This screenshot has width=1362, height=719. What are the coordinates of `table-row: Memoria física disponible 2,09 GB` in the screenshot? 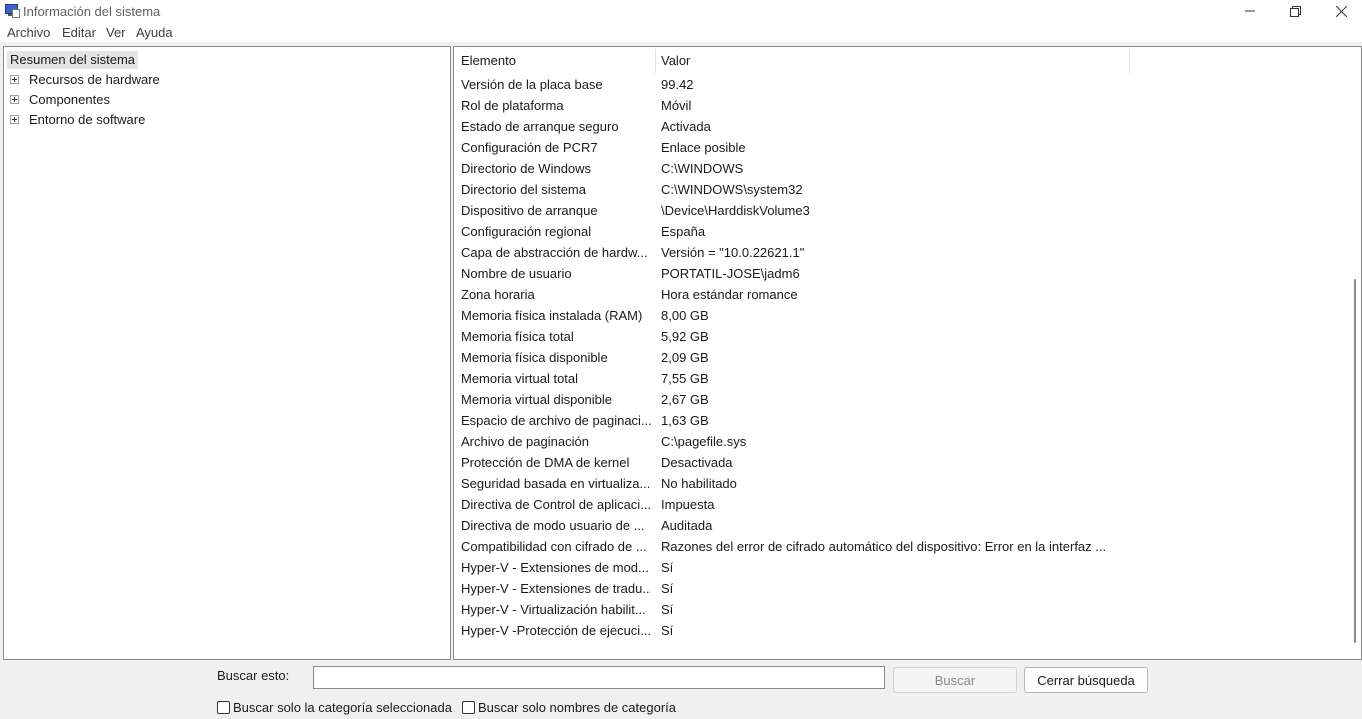 It's located at (899, 357).